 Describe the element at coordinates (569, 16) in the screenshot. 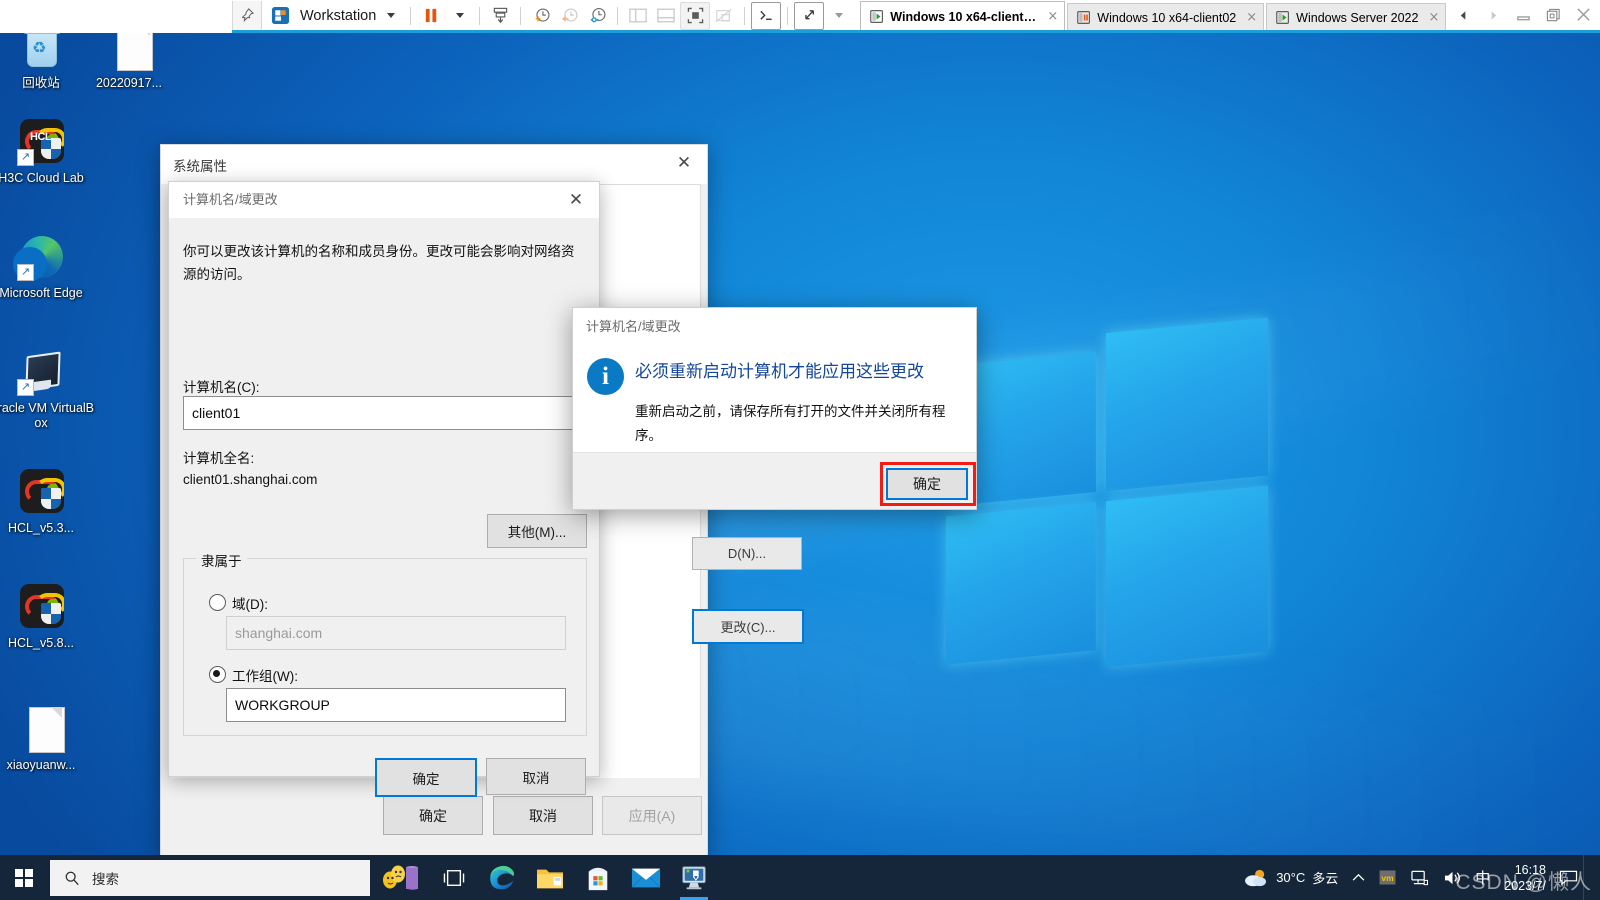

I see `snapshot-revert-icon` at that location.